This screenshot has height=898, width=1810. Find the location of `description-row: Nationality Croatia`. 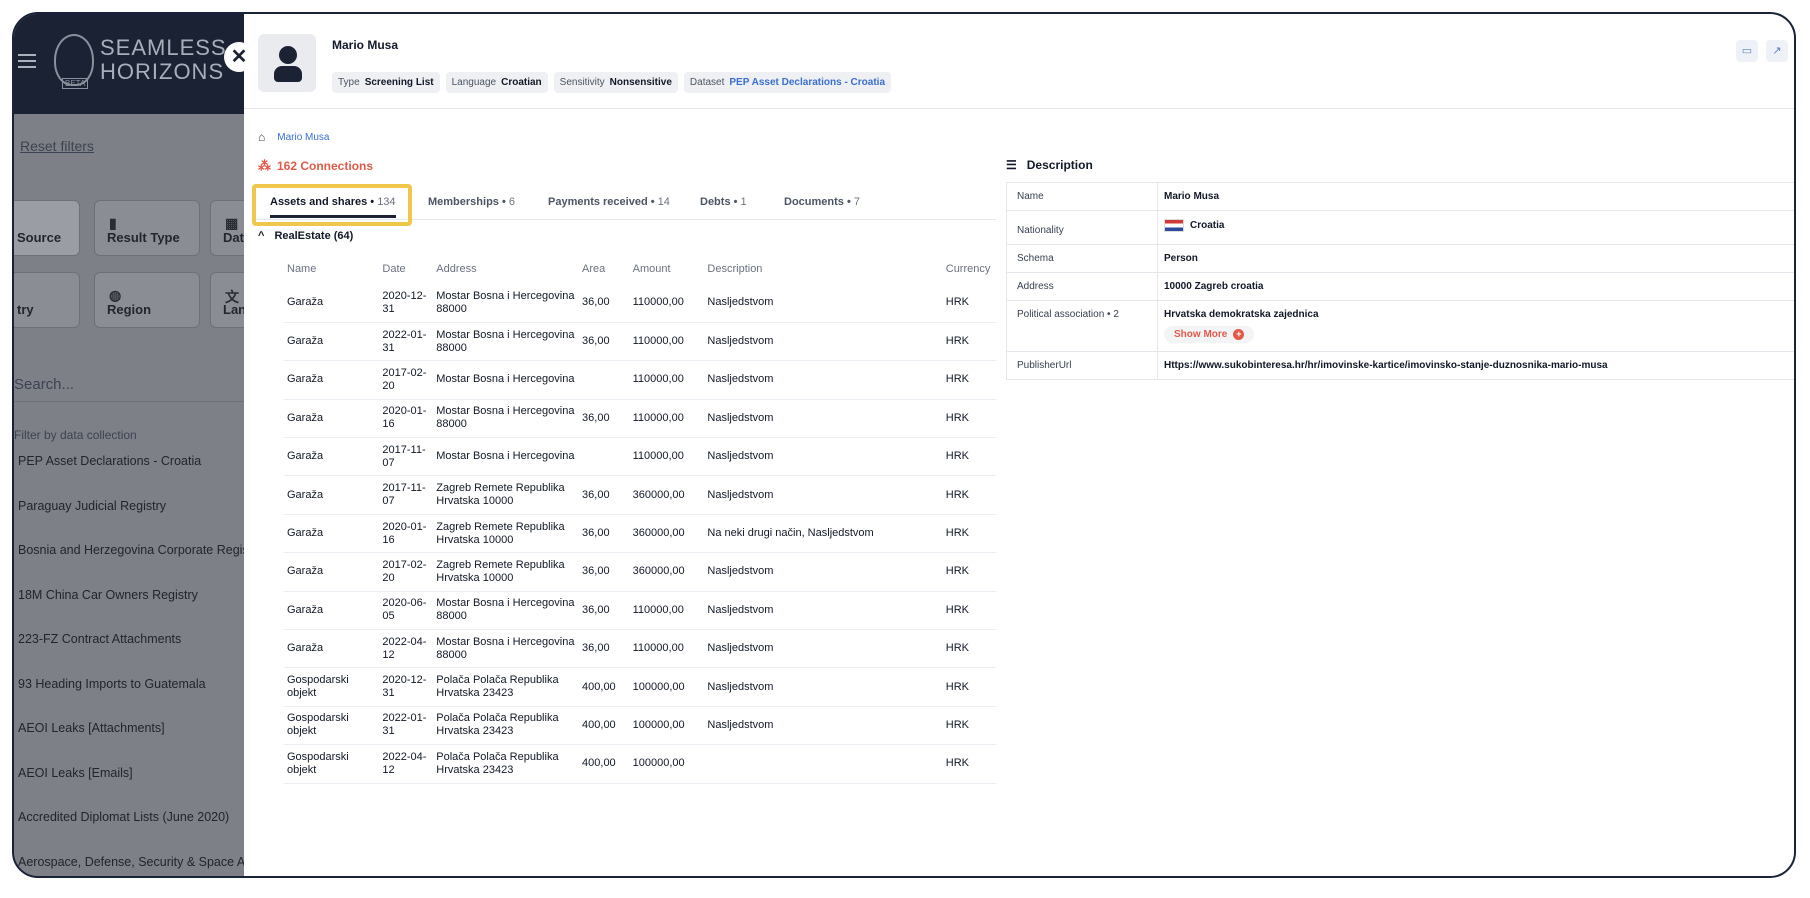

description-row: Nationality Croatia is located at coordinates (1400, 228).